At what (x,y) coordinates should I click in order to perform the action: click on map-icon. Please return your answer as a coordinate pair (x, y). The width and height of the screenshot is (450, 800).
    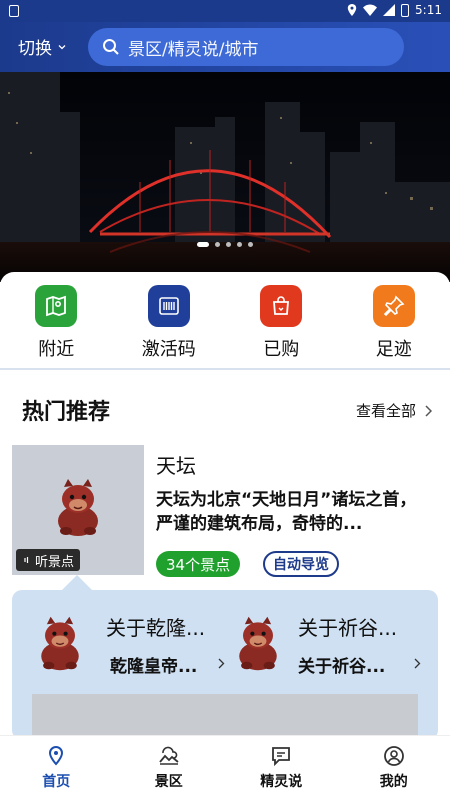
    Looking at the image, I should click on (56, 306).